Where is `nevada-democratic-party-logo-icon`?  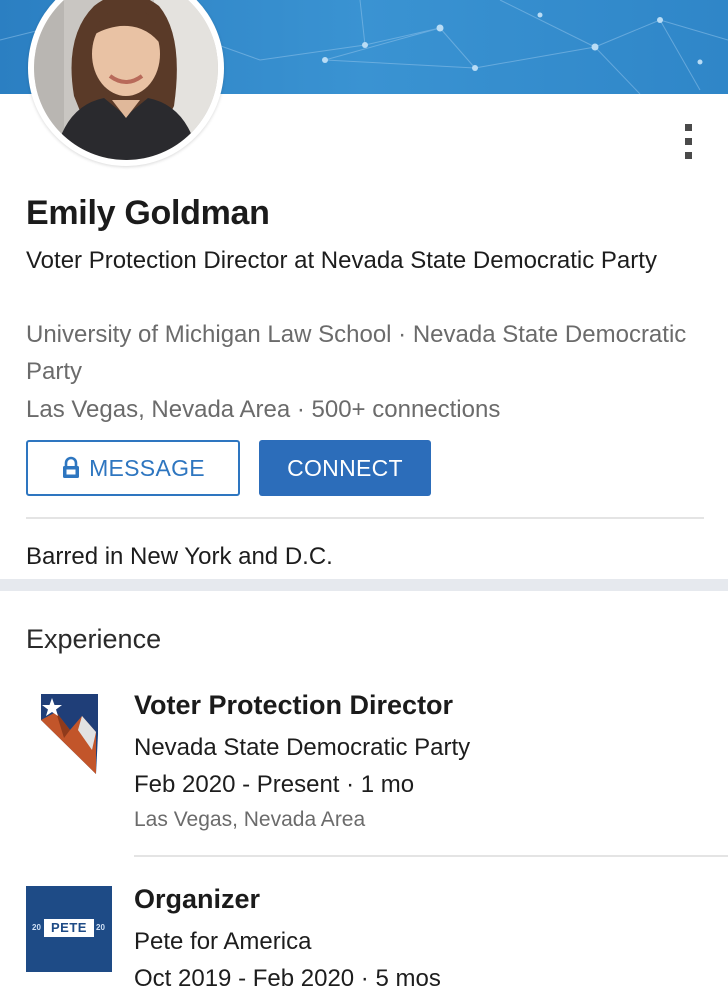
nevada-democratic-party-logo-icon is located at coordinates (69, 733).